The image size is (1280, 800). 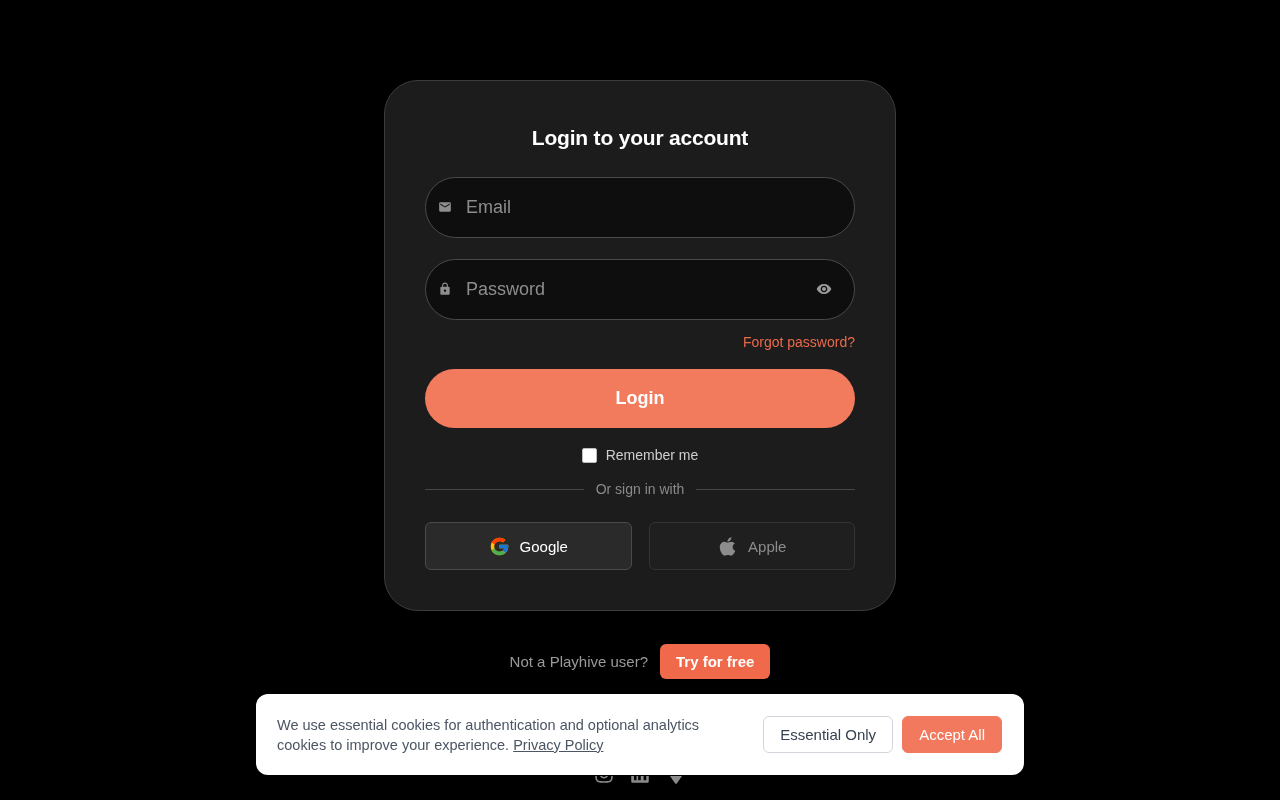 I want to click on eye-icon, so click(x=824, y=289).